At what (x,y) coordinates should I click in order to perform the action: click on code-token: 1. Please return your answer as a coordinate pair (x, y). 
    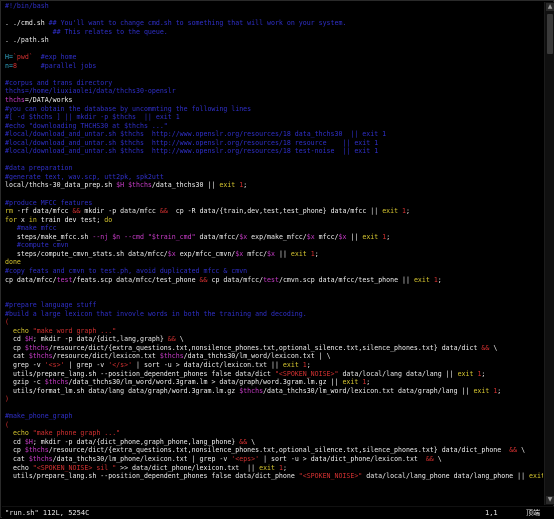
    Looking at the image, I should click on (310, 253).